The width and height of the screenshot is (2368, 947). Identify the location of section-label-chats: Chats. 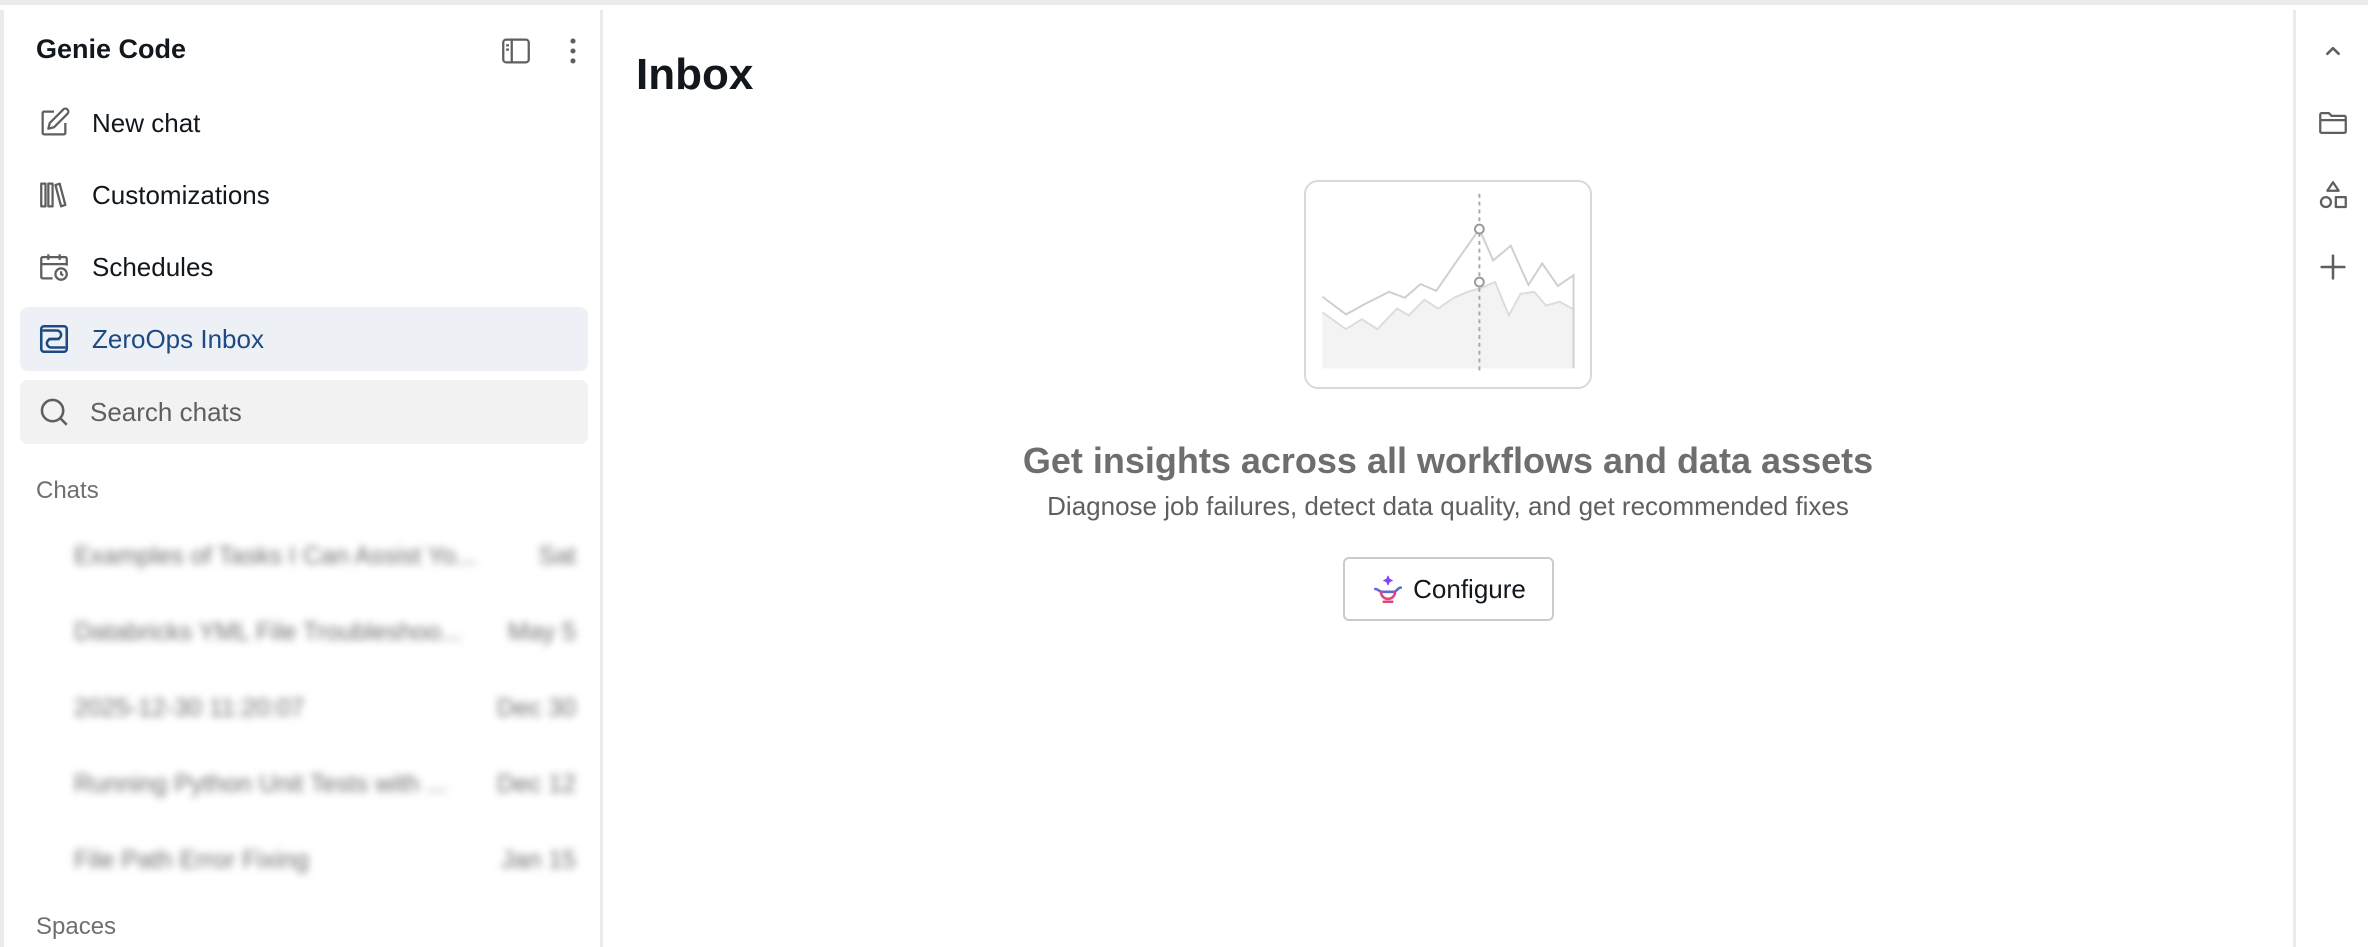
(67, 490).